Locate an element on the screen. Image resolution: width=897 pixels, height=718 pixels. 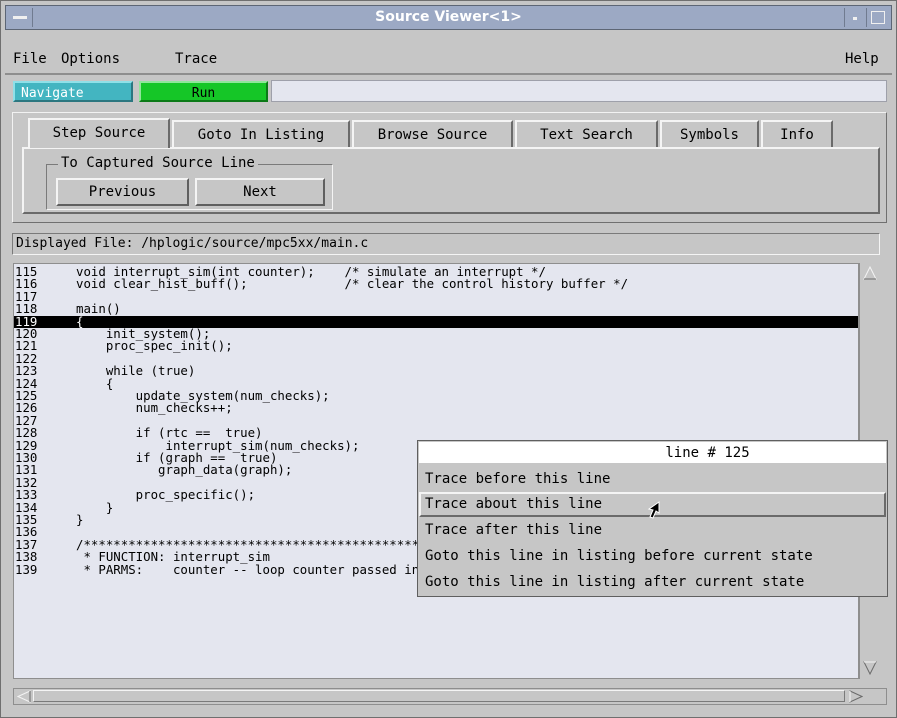
menu-item-trace-before: Trace before this line is located at coordinates (652, 479).